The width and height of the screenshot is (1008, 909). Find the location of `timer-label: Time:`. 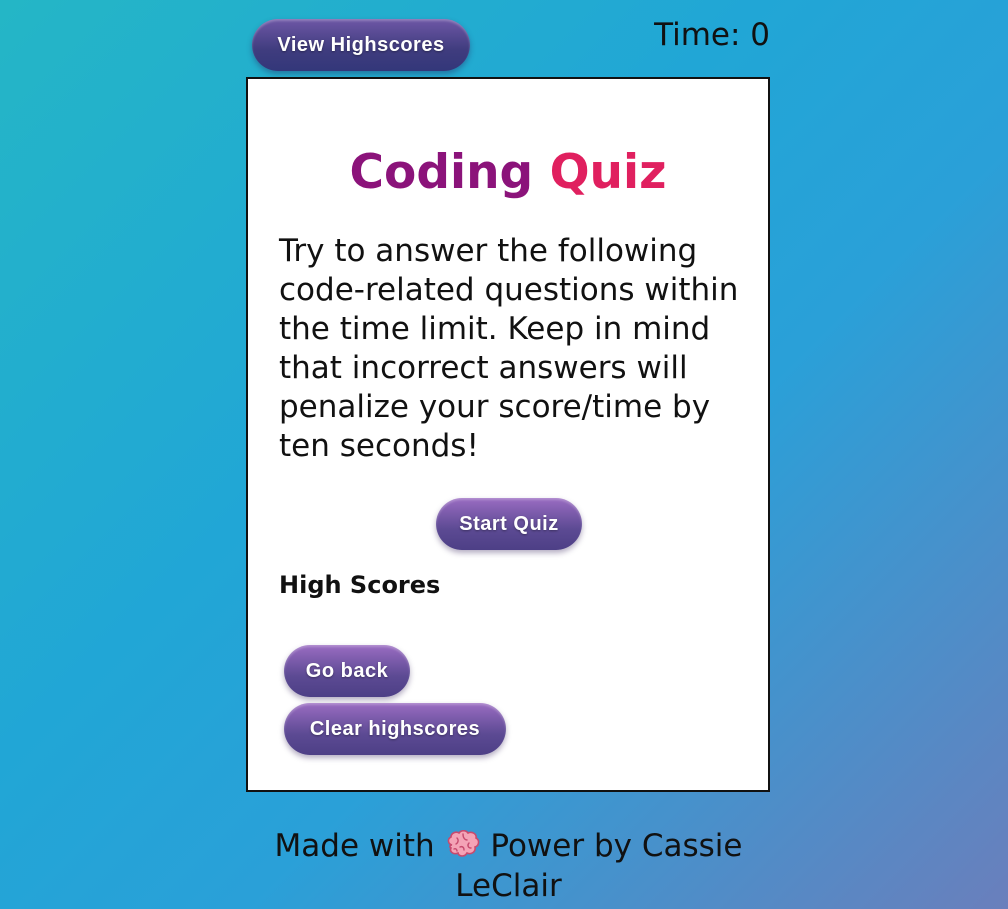

timer-label: Time: is located at coordinates (697, 35).